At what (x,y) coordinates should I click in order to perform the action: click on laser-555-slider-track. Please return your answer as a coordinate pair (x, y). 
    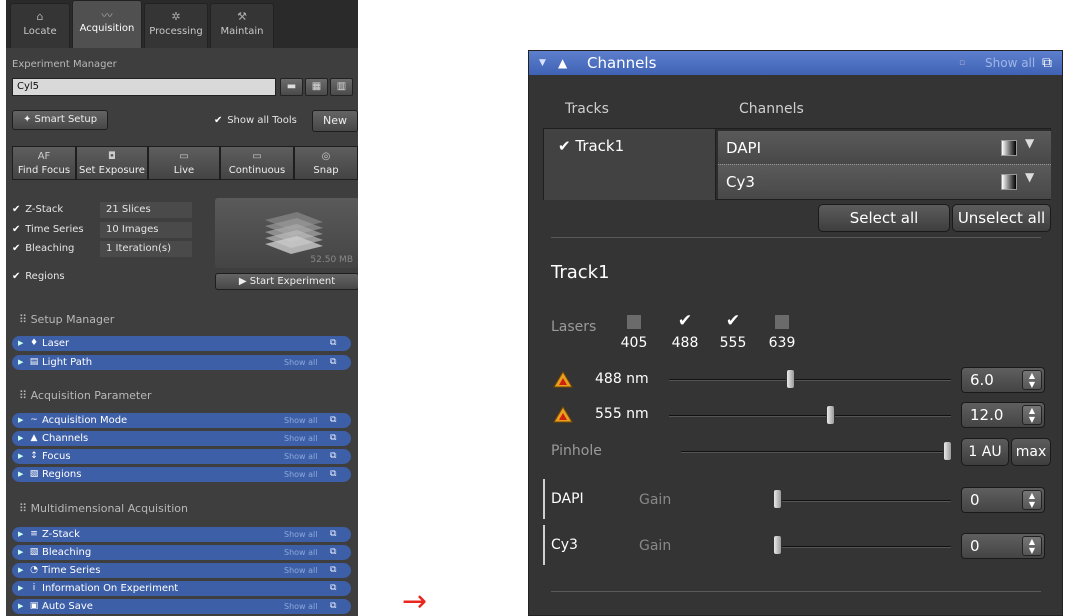
    Looking at the image, I should click on (810, 416).